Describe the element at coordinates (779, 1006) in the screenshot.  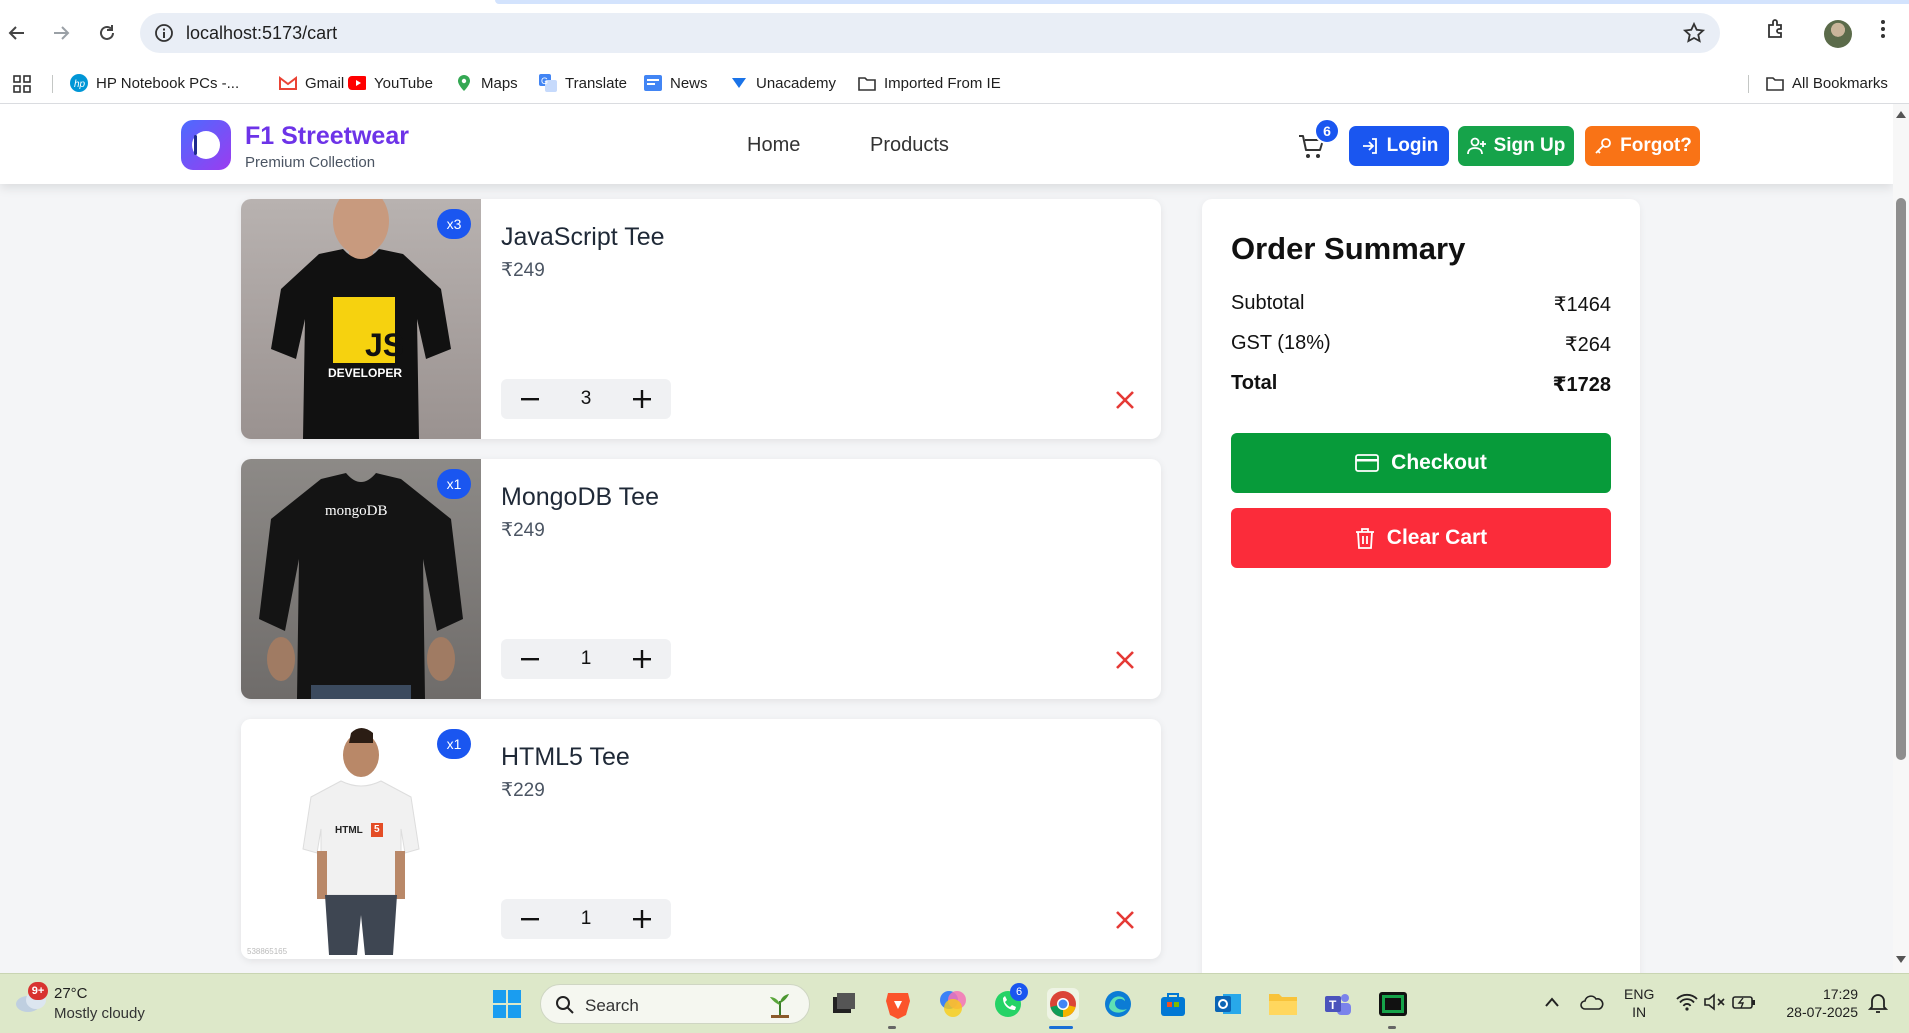
I see `plant-icon` at that location.